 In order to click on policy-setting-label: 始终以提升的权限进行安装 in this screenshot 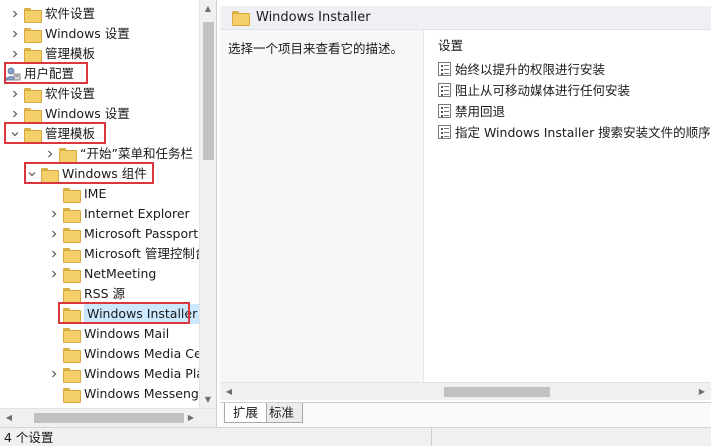, I will do `click(530, 69)`.